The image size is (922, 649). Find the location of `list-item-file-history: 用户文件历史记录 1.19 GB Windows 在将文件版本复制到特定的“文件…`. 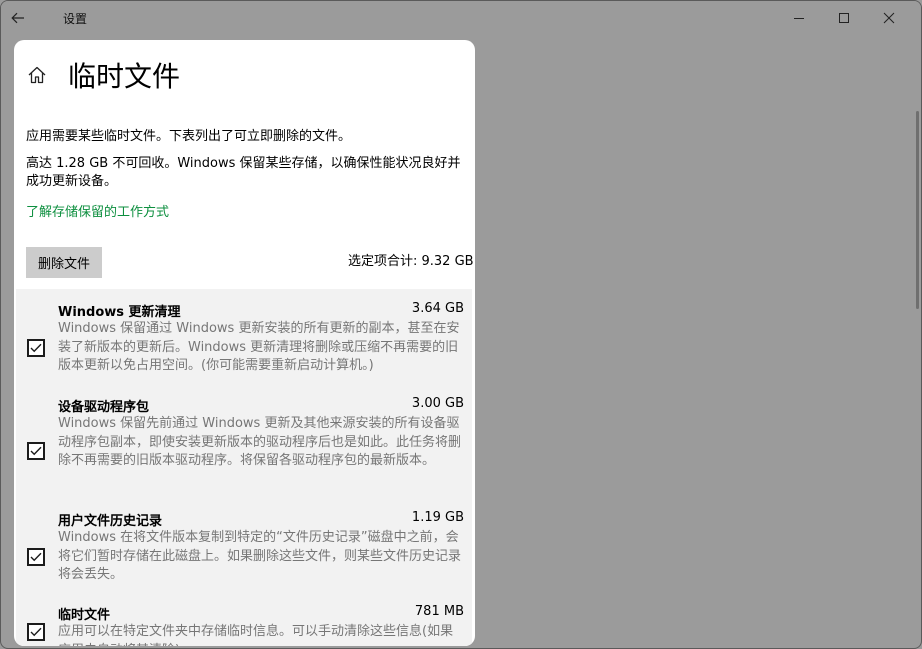

list-item-file-history: 用户文件历史记录 1.19 GB Windows 在将文件版本复制到特定的“文件… is located at coordinates (244, 553).